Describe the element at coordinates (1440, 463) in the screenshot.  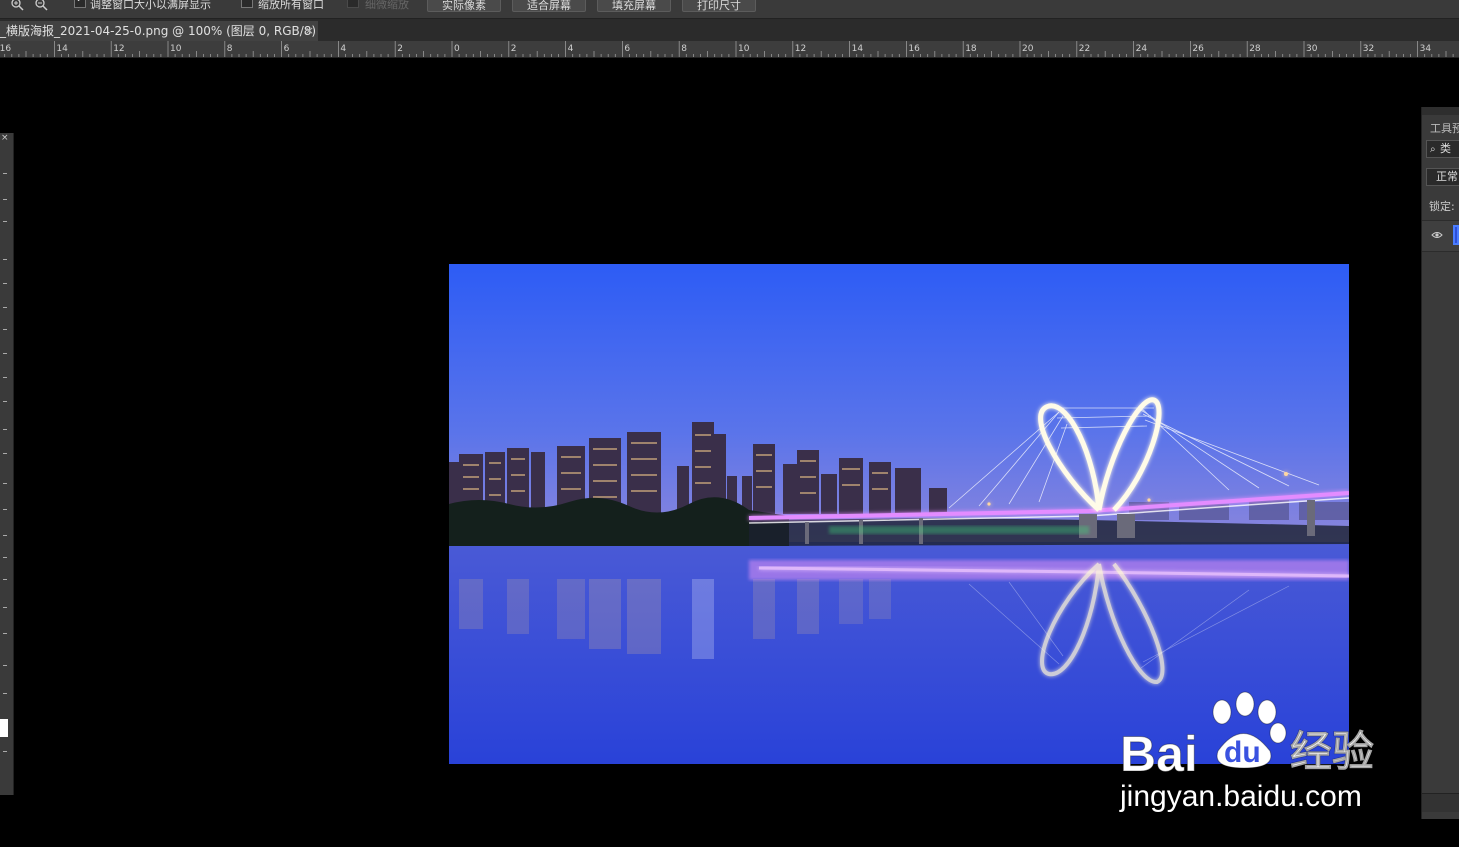
I see `layers-panel: 工具预设 ⌕类 正常 锁定:` at that location.